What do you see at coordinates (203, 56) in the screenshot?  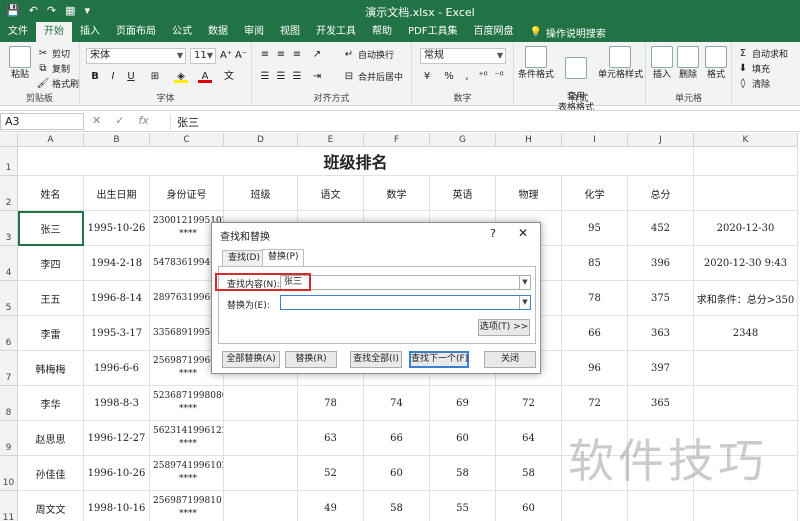 I see `font-size-select: 11 ▼` at bounding box center [203, 56].